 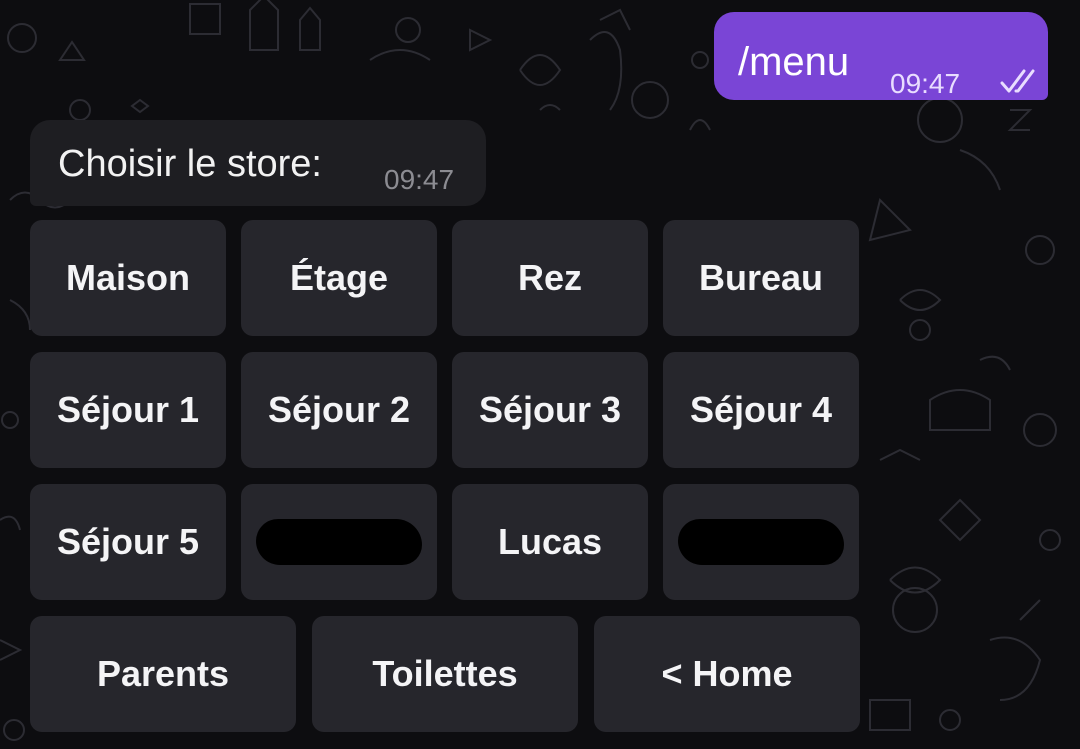 I want to click on outgoing-message-text: /menu, so click(x=794, y=62).